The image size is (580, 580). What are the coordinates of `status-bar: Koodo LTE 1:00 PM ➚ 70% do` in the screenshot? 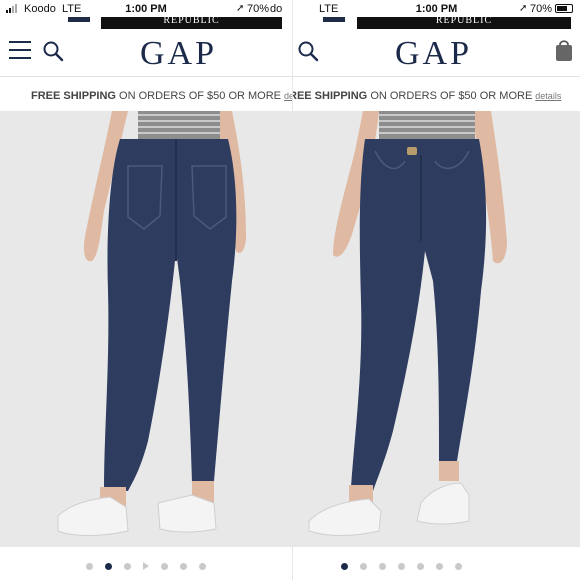 It's located at (146, 9).